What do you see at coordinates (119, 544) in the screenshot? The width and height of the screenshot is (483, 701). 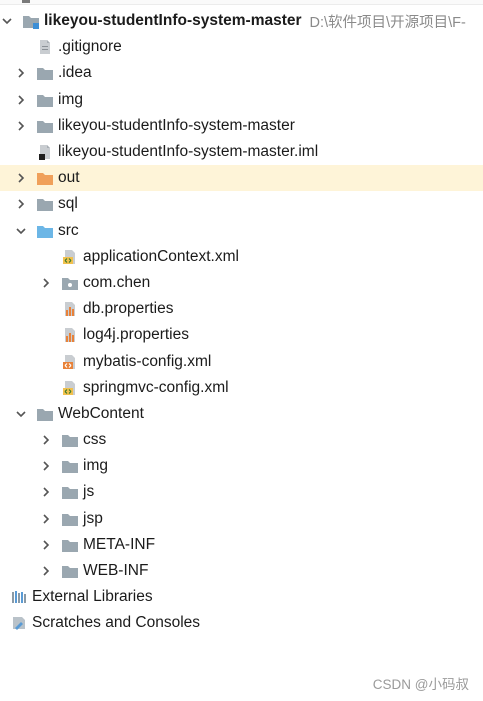 I see `tree-label: META-INF` at bounding box center [119, 544].